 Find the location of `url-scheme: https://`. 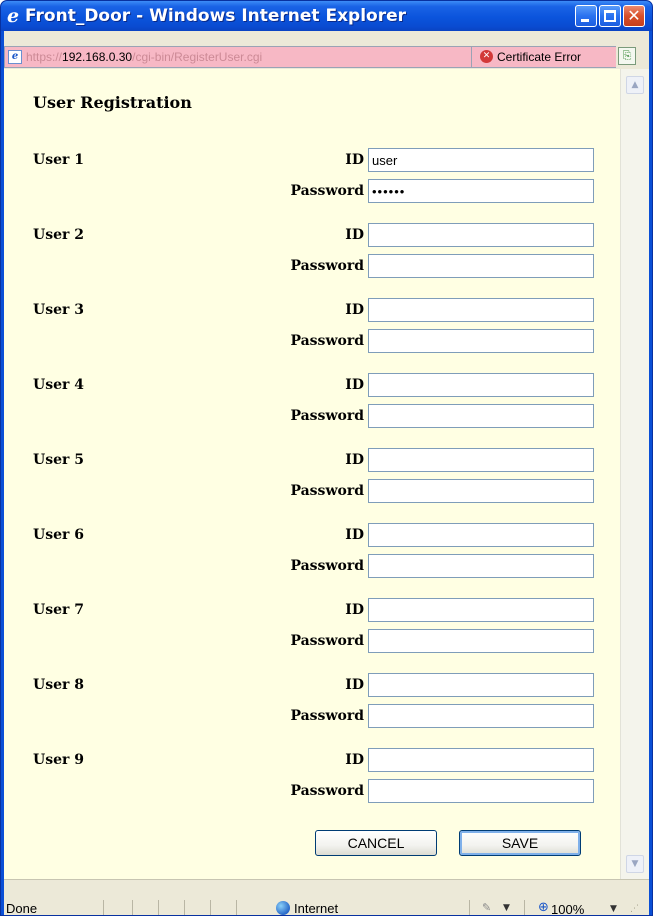

url-scheme: https:// is located at coordinates (44, 57).